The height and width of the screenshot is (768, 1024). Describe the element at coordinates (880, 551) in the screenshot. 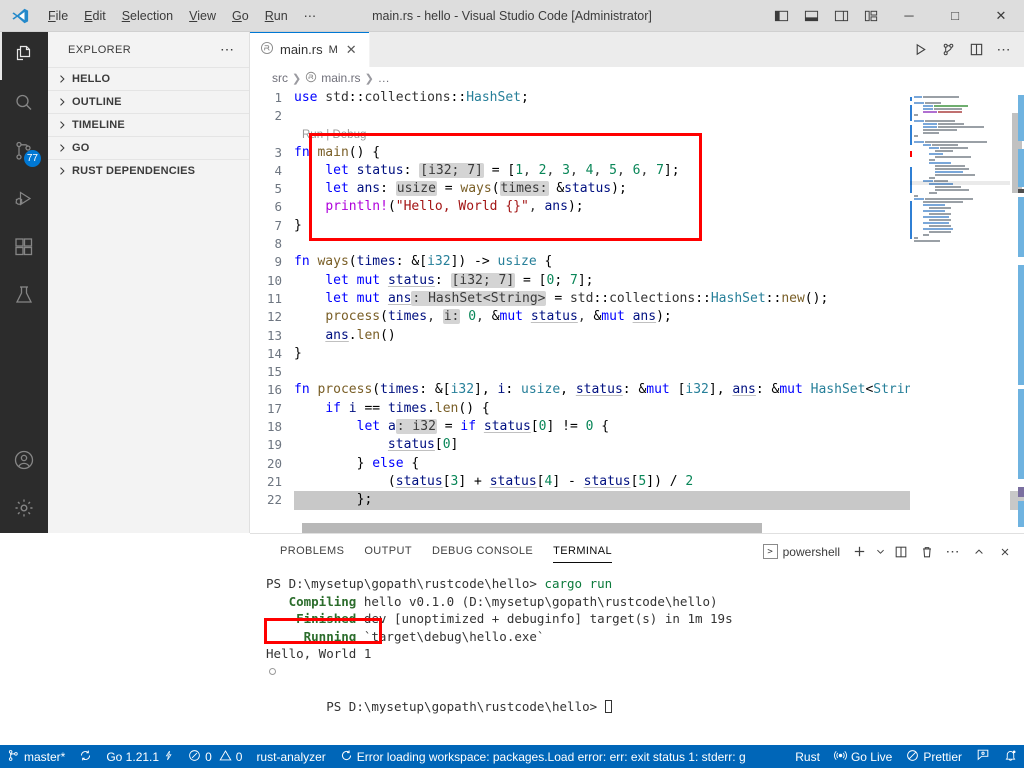

I see `chevron-down-icon` at that location.